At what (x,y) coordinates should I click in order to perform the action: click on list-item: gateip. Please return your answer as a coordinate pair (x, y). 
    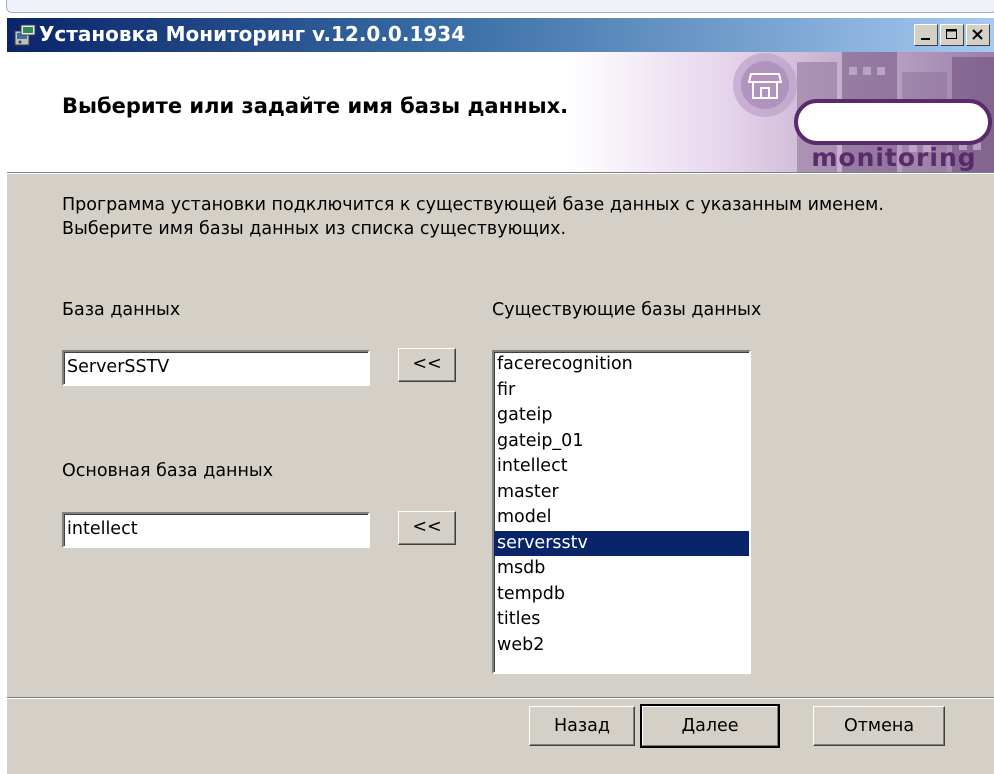
    Looking at the image, I should click on (621, 416).